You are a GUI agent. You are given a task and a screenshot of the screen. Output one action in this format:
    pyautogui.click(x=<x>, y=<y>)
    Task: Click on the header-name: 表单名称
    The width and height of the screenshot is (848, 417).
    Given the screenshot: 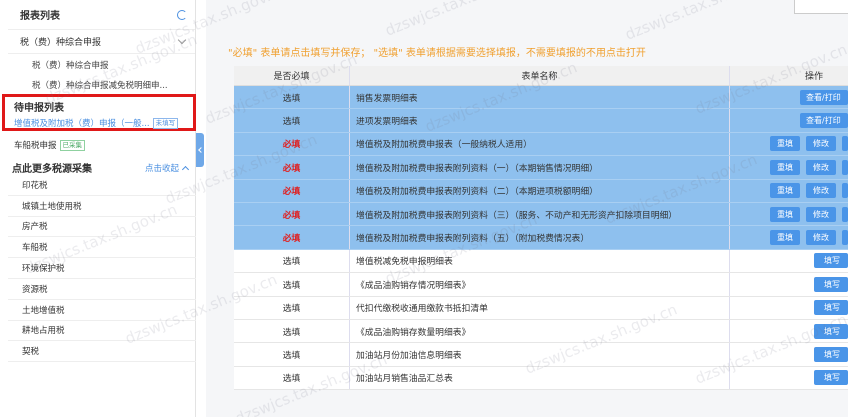 What is the action you would take?
    pyautogui.click(x=540, y=75)
    